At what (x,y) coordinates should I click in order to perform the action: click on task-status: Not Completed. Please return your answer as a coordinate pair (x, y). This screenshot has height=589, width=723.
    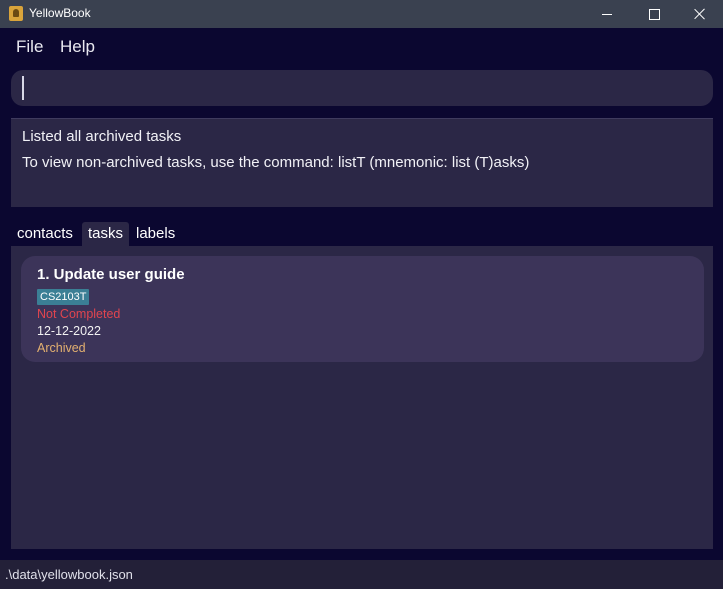
    Looking at the image, I should click on (79, 314).